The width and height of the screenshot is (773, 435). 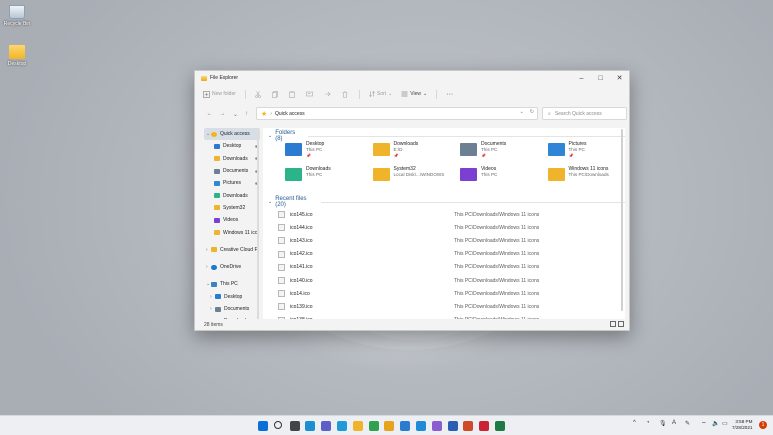 What do you see at coordinates (504, 177) in the screenshot?
I see `folder-tile: Videos This PC` at bounding box center [504, 177].